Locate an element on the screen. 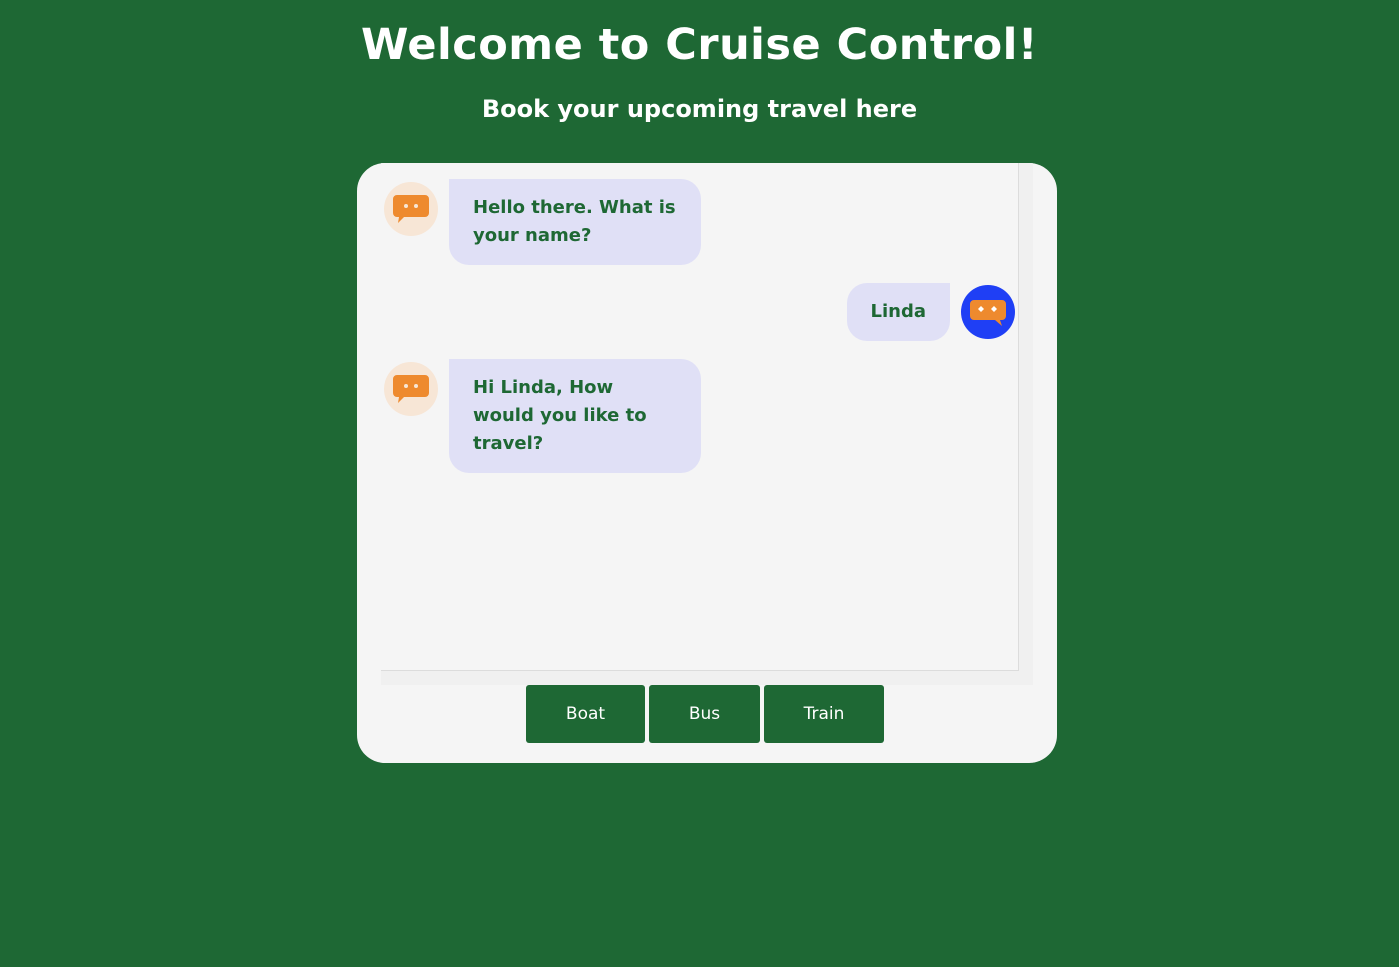  bot-message: Hello there. What is your name? is located at coordinates (575, 222).